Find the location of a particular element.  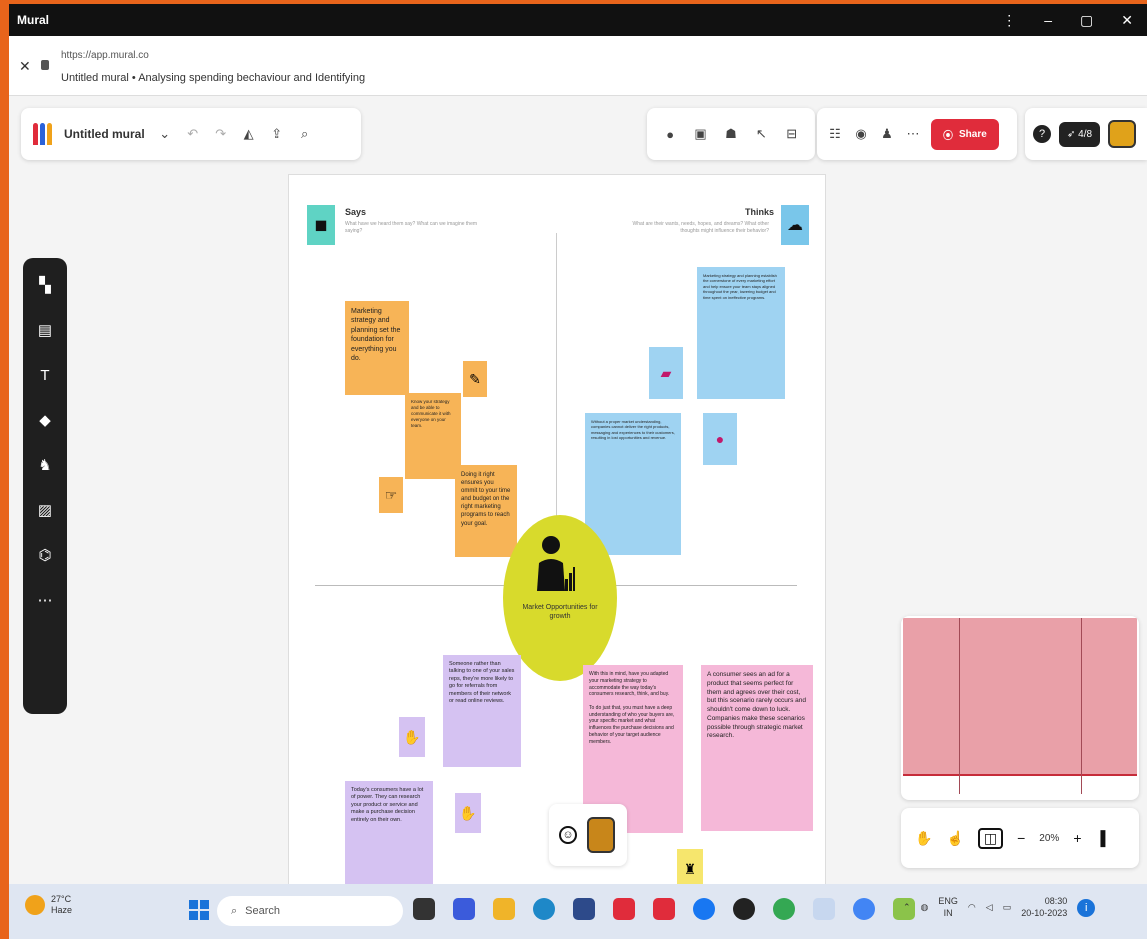

hand-pan-icon: ✋ is located at coordinates (923, 838).